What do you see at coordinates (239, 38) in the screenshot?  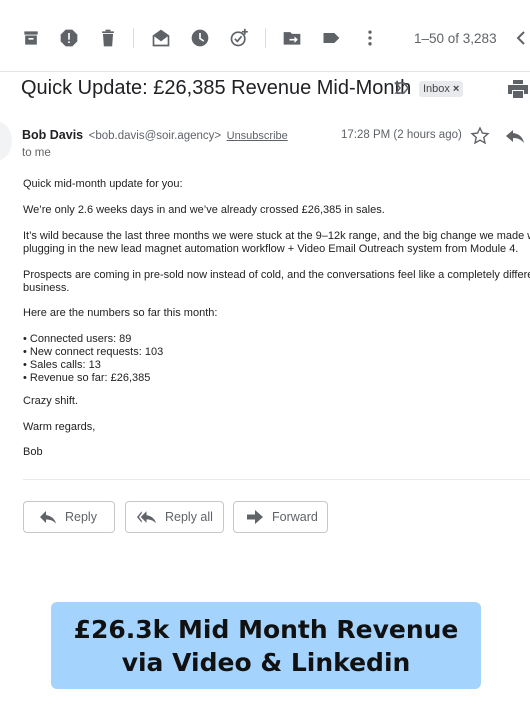 I see `add-task-icon` at bounding box center [239, 38].